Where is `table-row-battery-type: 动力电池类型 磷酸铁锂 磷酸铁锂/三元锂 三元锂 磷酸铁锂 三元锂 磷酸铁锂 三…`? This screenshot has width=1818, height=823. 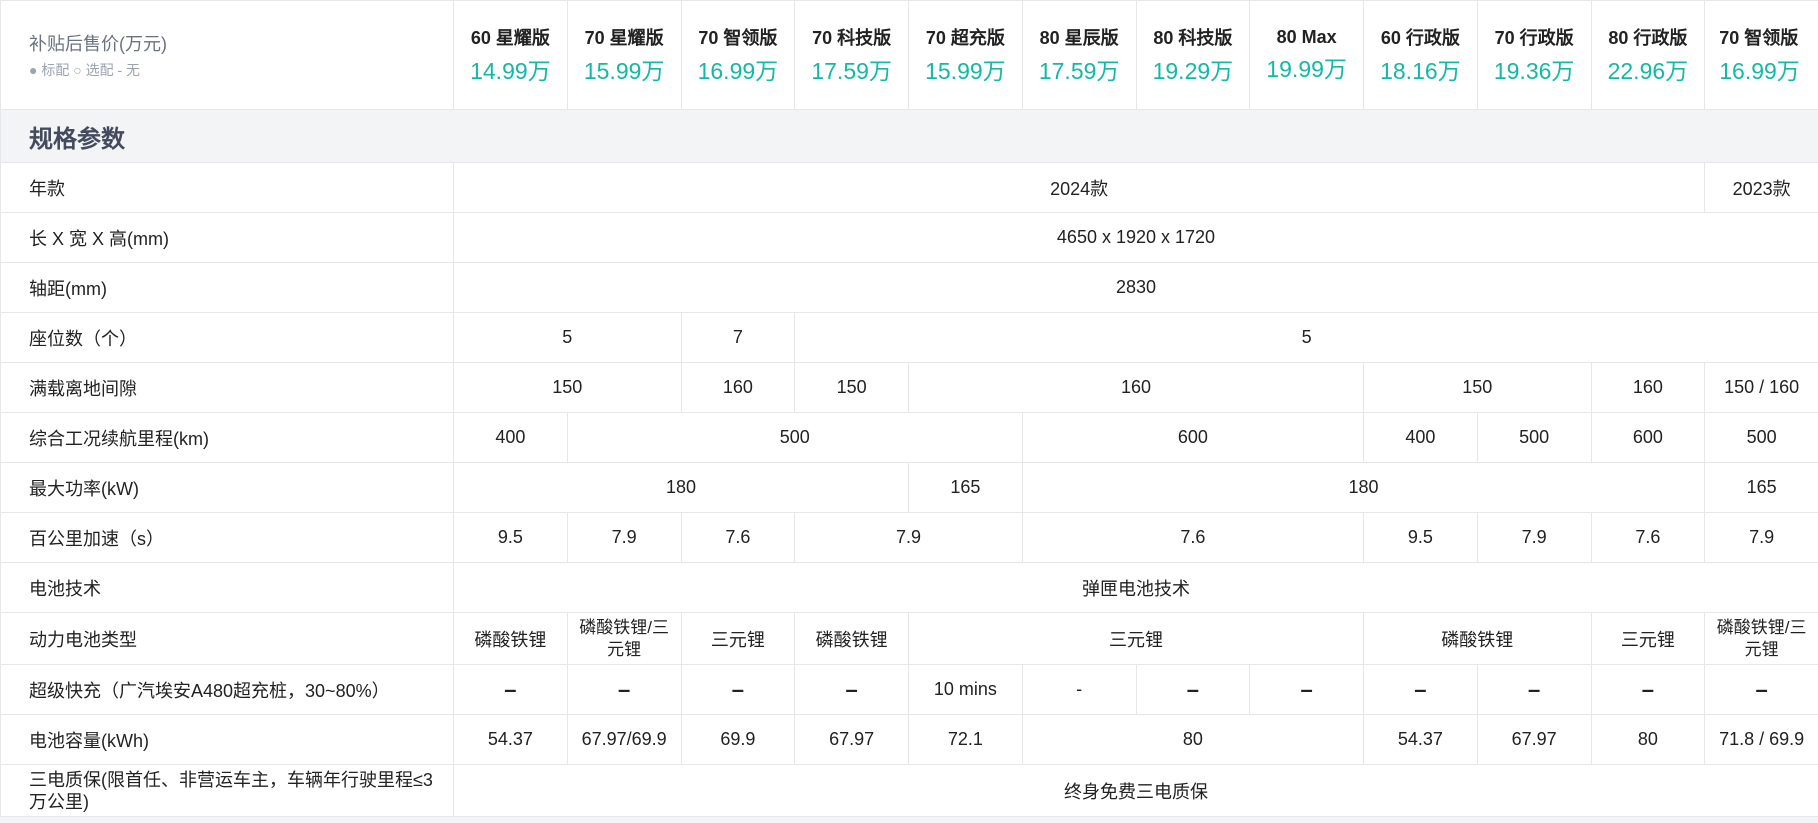
table-row-battery-type: 动力电池类型 磷酸铁锂 磷酸铁锂/三元锂 三元锂 磷酸铁锂 三元锂 磷酸铁锂 三… is located at coordinates (909, 638).